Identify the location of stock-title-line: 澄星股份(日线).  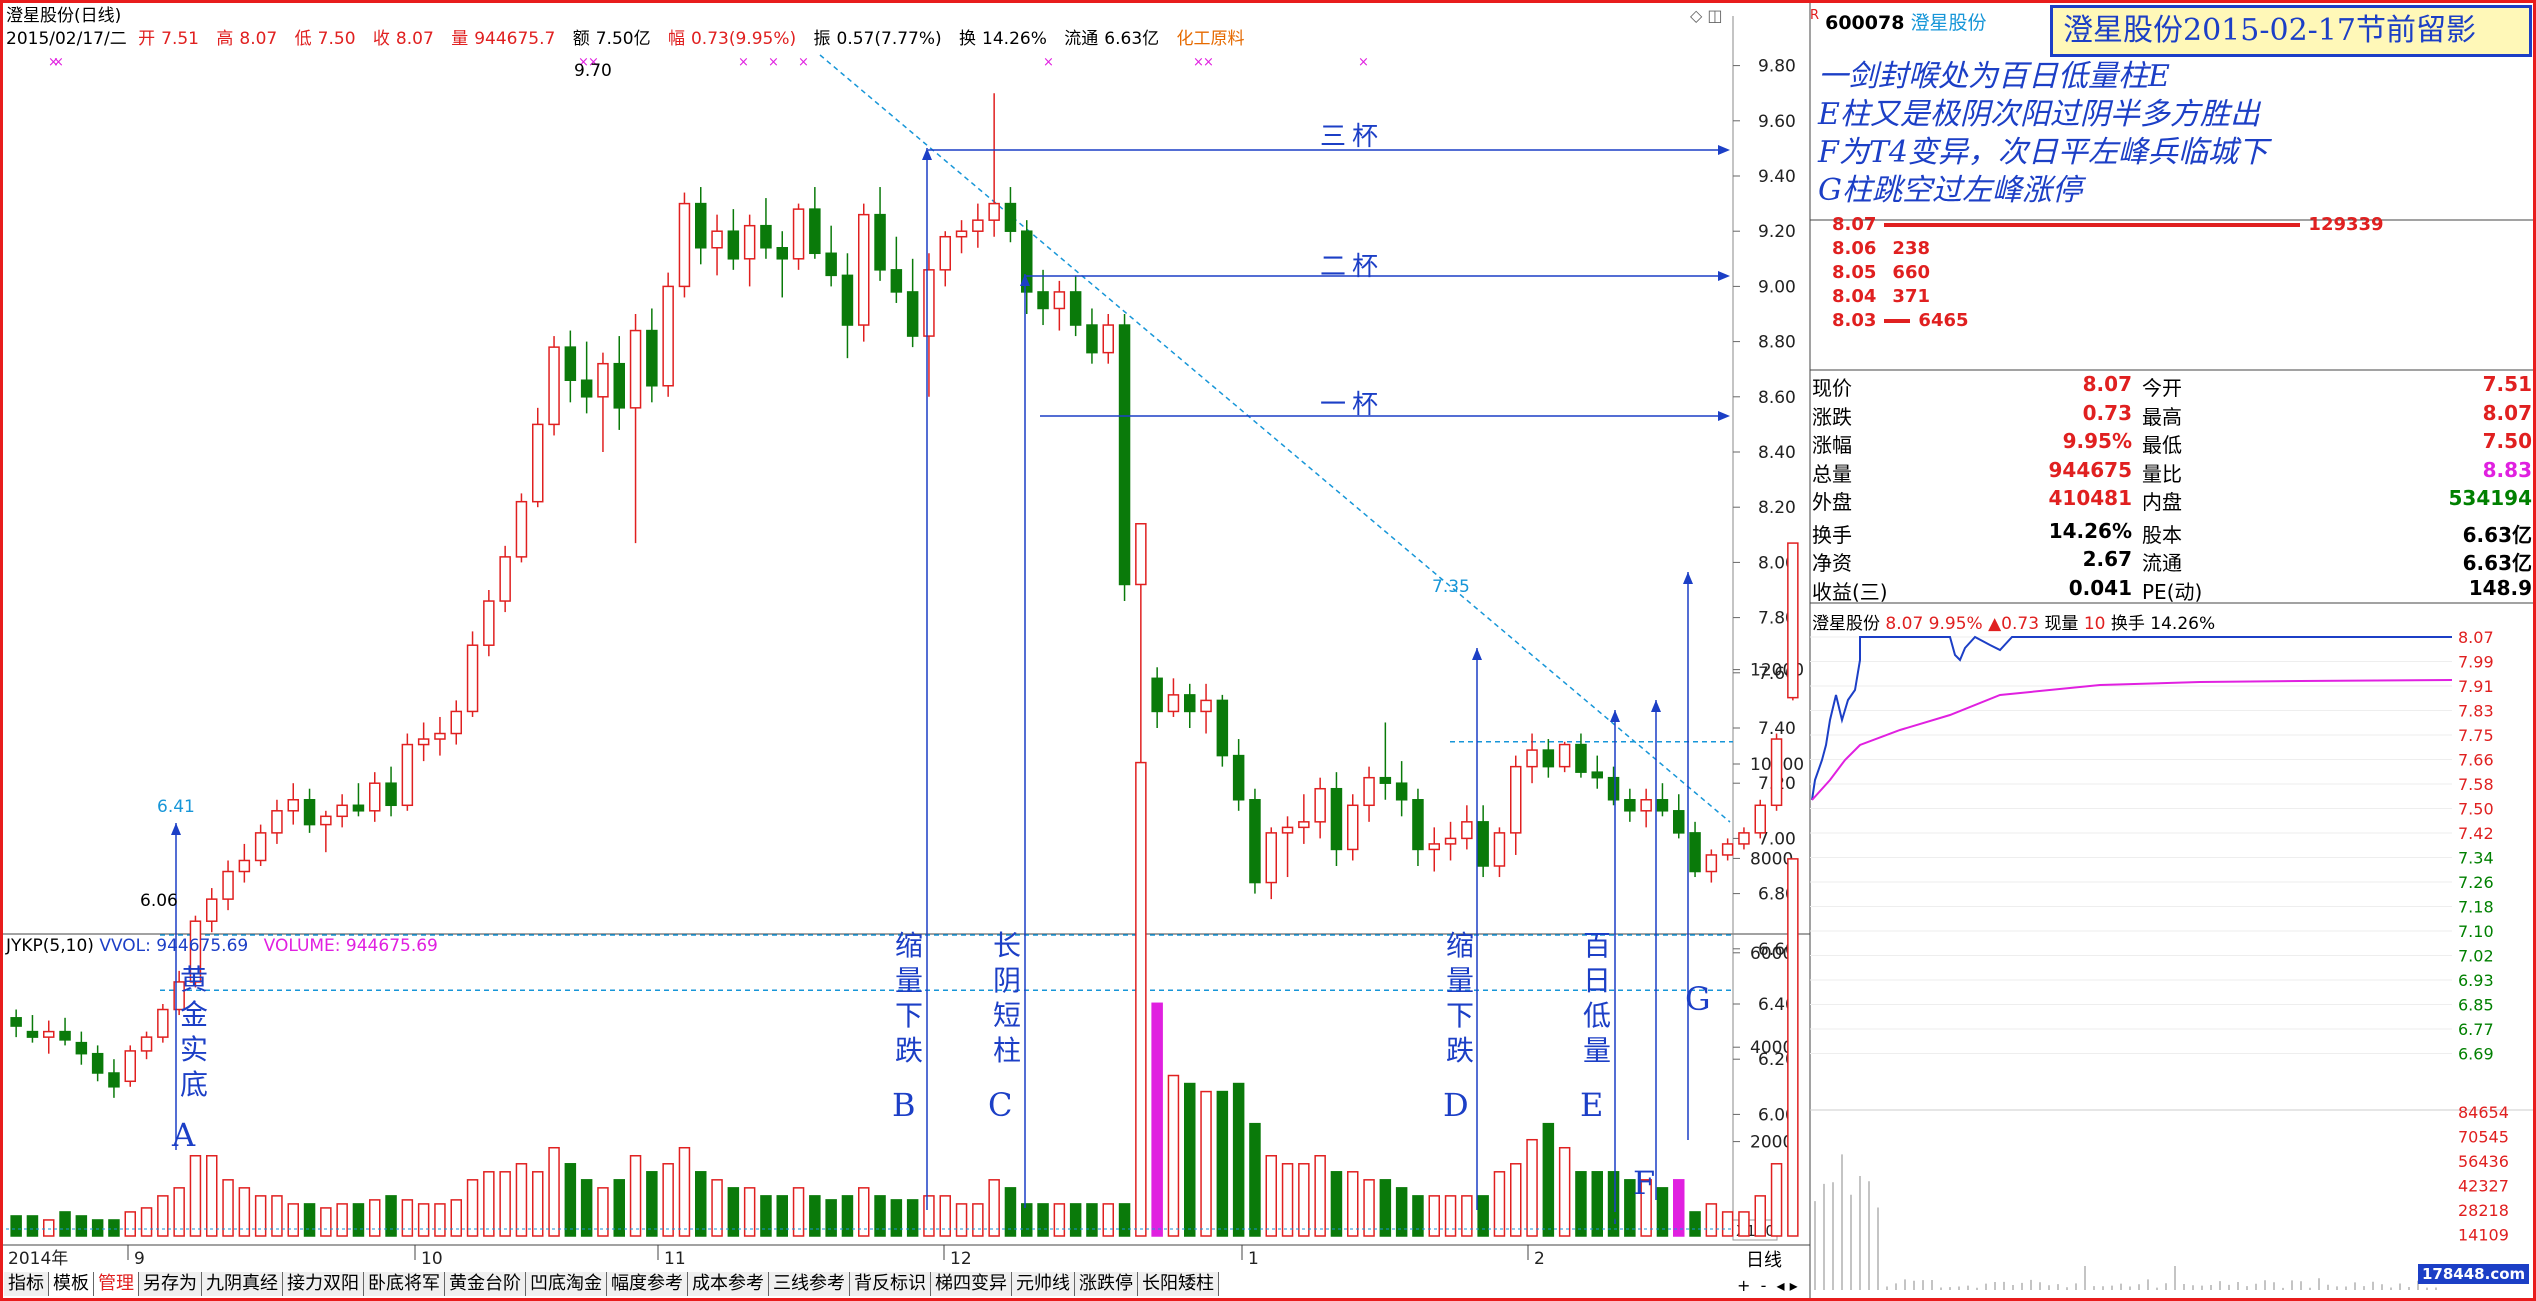
(66, 16).